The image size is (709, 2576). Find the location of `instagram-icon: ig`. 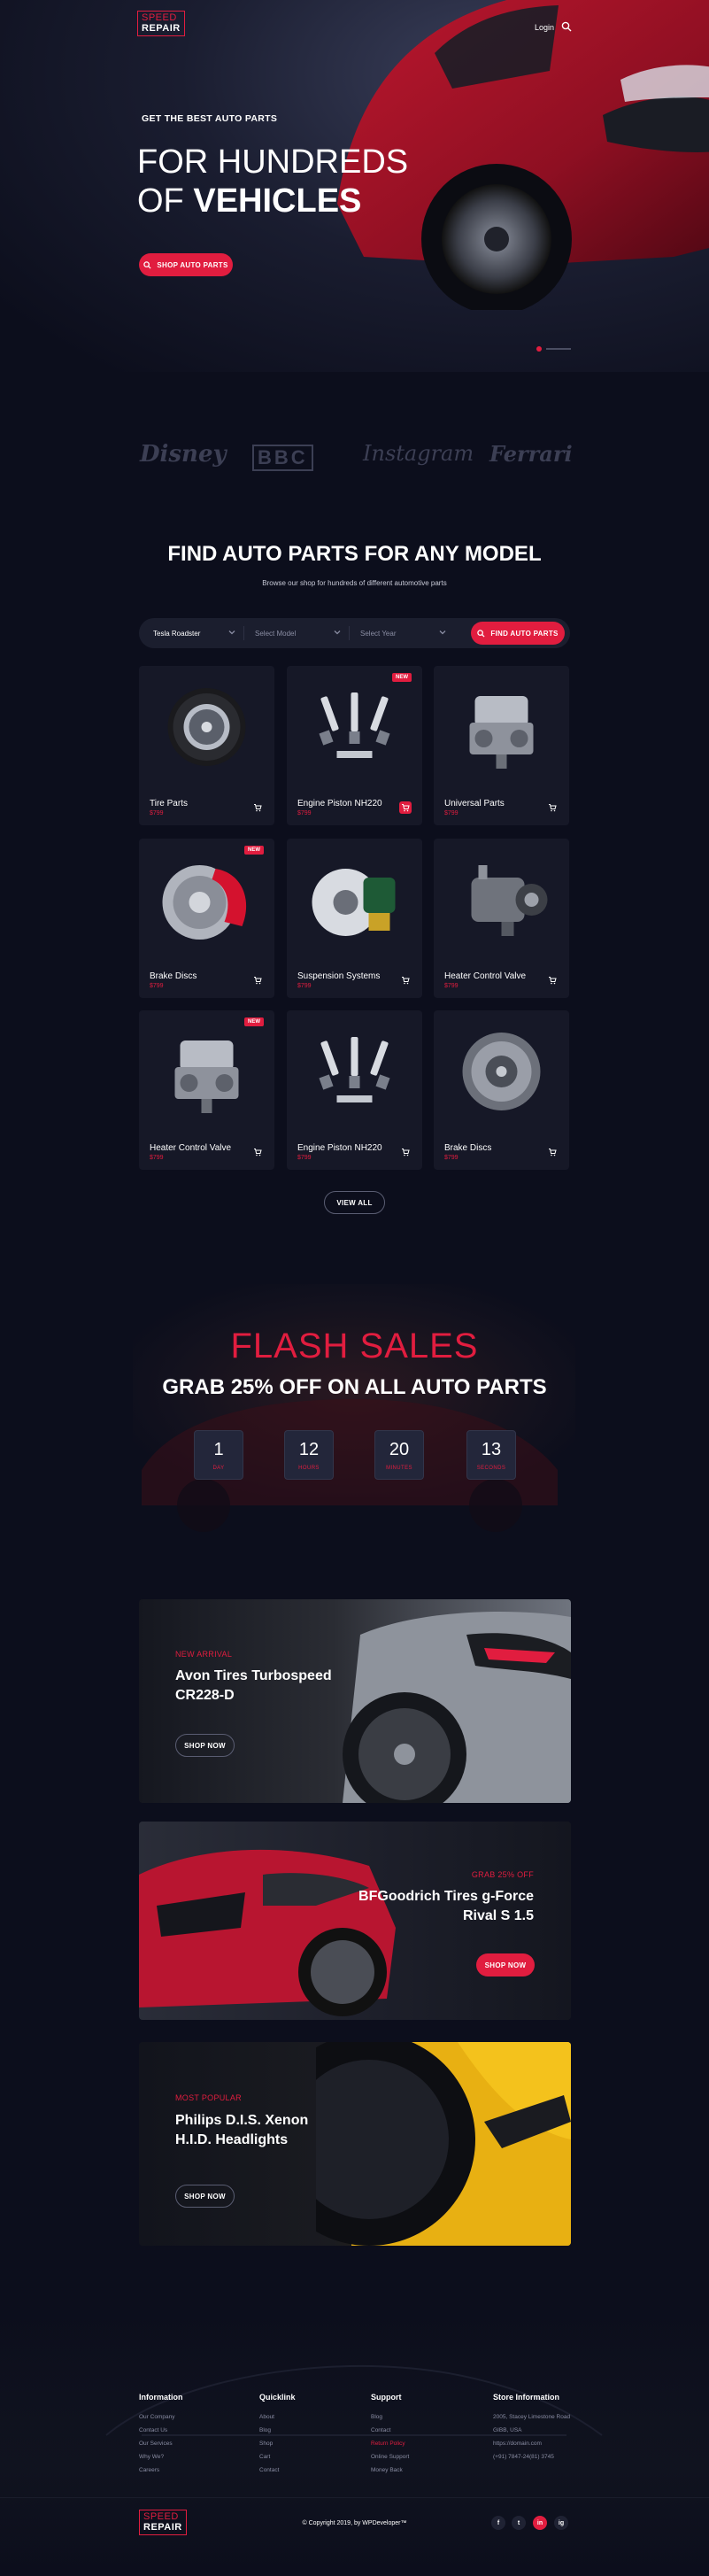

instagram-icon: ig is located at coordinates (561, 2523).